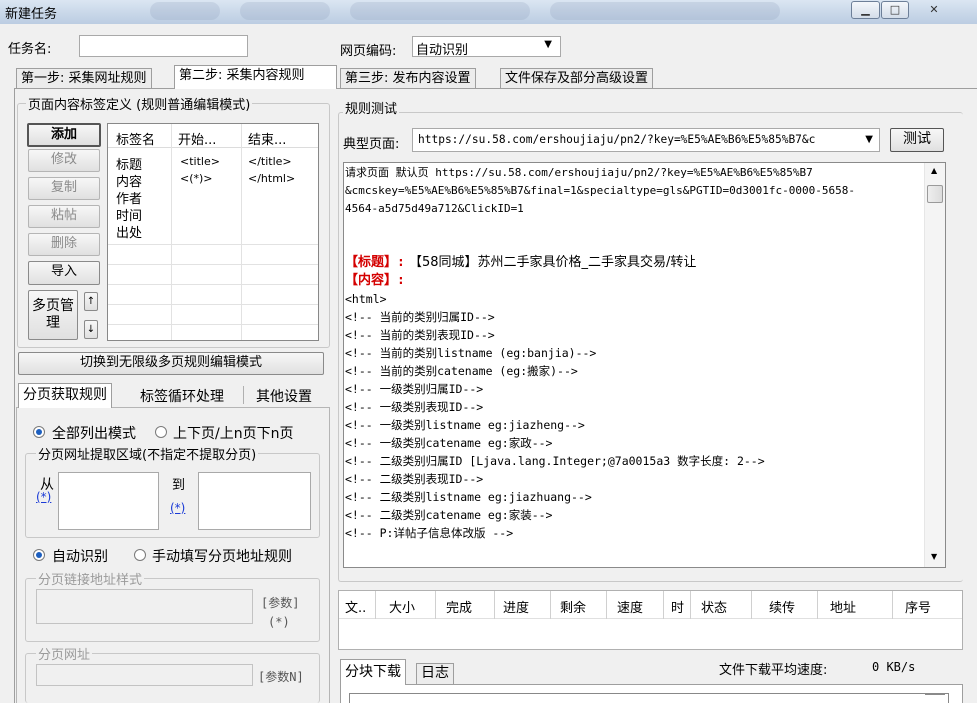 This screenshot has width=977, height=703. Describe the element at coordinates (64, 216) in the screenshot. I see `paste-button: 粘帖` at that location.